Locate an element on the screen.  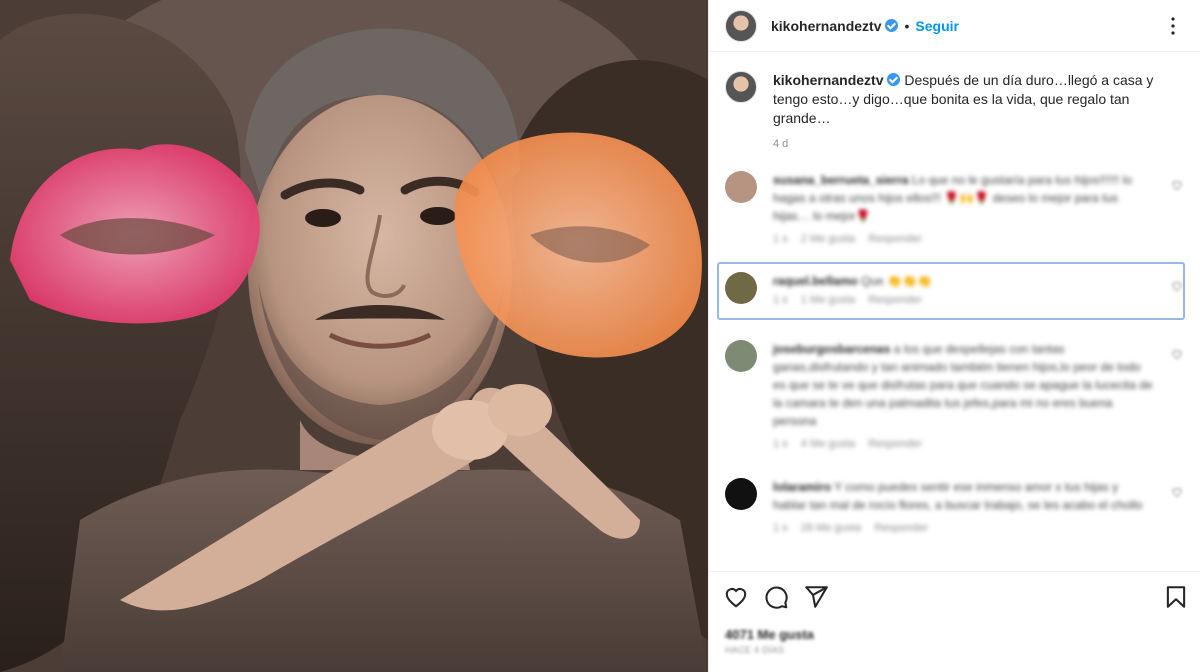
post-header: kikohernandeztv • Seguir is located at coordinates (954, 26).